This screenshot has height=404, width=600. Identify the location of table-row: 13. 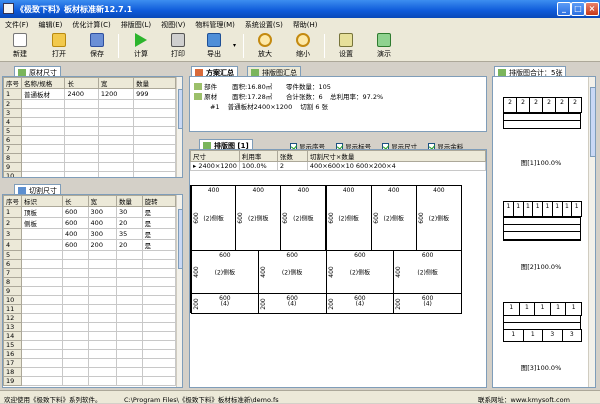
(90, 327).